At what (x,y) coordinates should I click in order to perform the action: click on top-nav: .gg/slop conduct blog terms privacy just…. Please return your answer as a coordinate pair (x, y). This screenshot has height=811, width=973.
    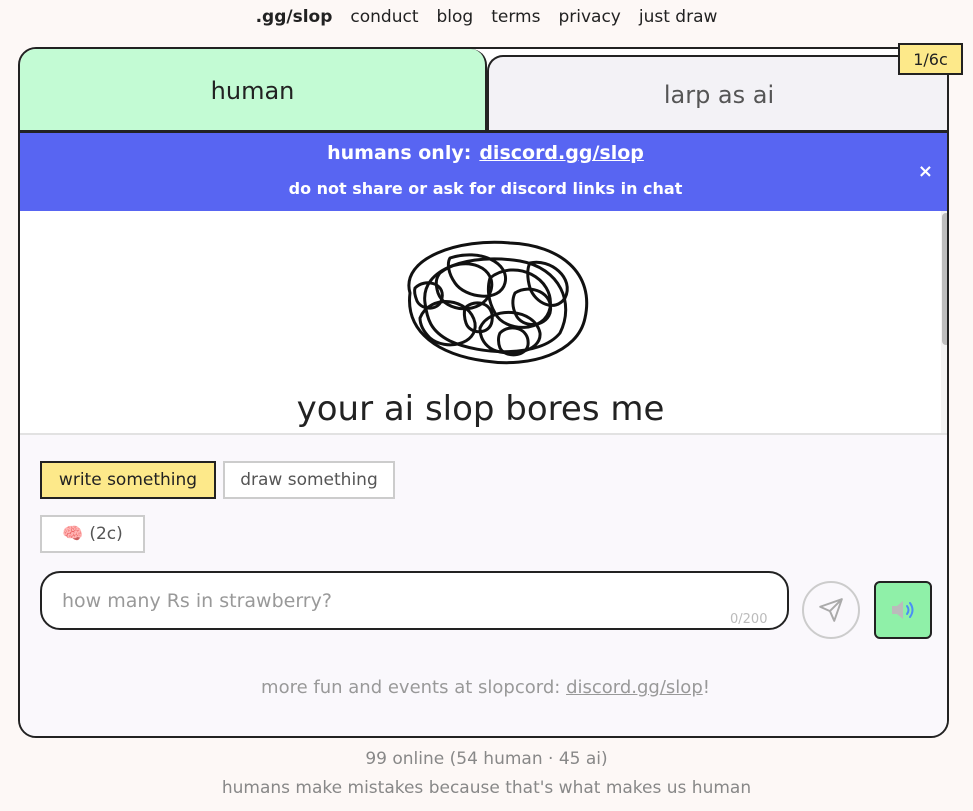
    Looking at the image, I should click on (486, 17).